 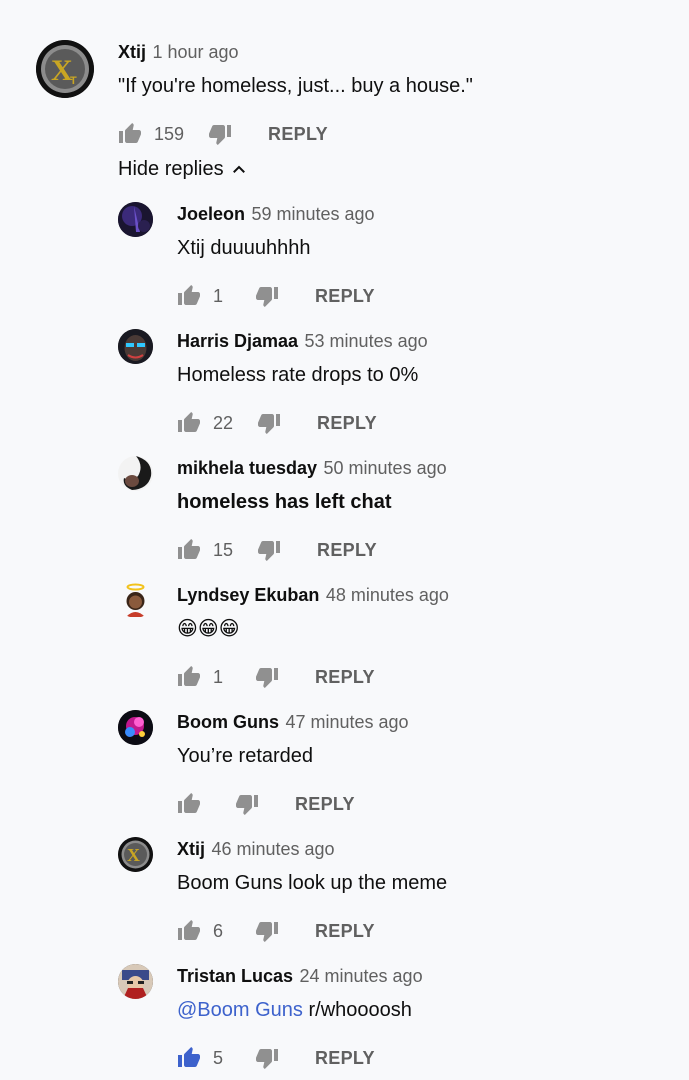 I want to click on avatar: X T, so click(x=65, y=69).